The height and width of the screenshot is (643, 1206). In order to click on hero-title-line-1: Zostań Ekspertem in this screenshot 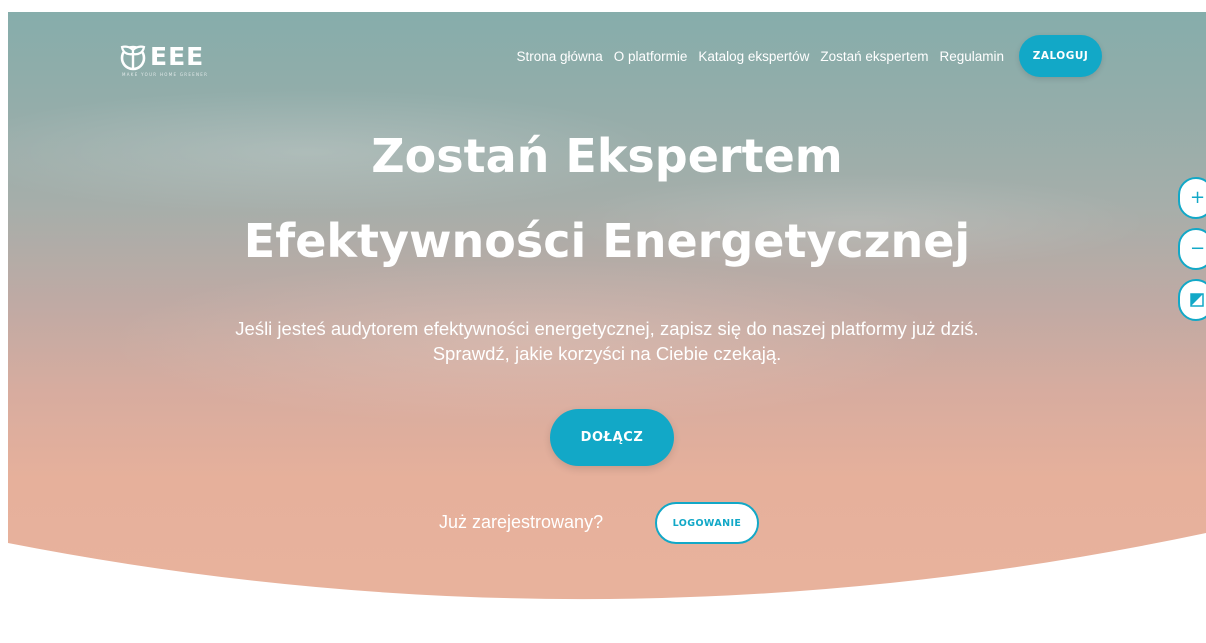, I will do `click(607, 156)`.